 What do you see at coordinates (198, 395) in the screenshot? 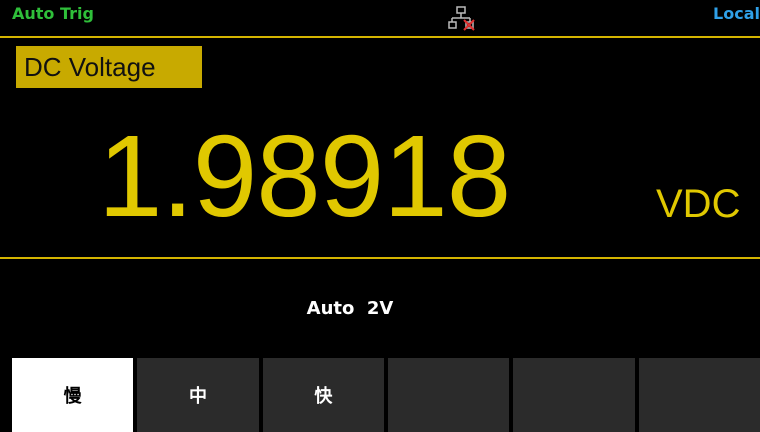
I see `softkey-medium: 中` at bounding box center [198, 395].